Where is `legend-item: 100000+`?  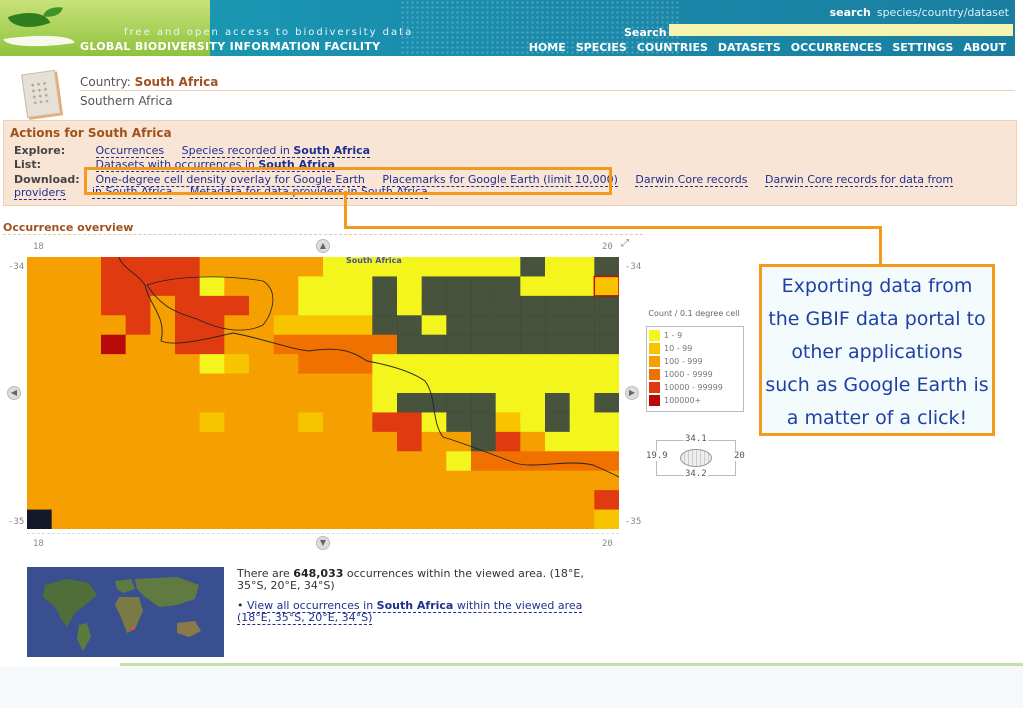 legend-item: 100000+ is located at coordinates (675, 401).